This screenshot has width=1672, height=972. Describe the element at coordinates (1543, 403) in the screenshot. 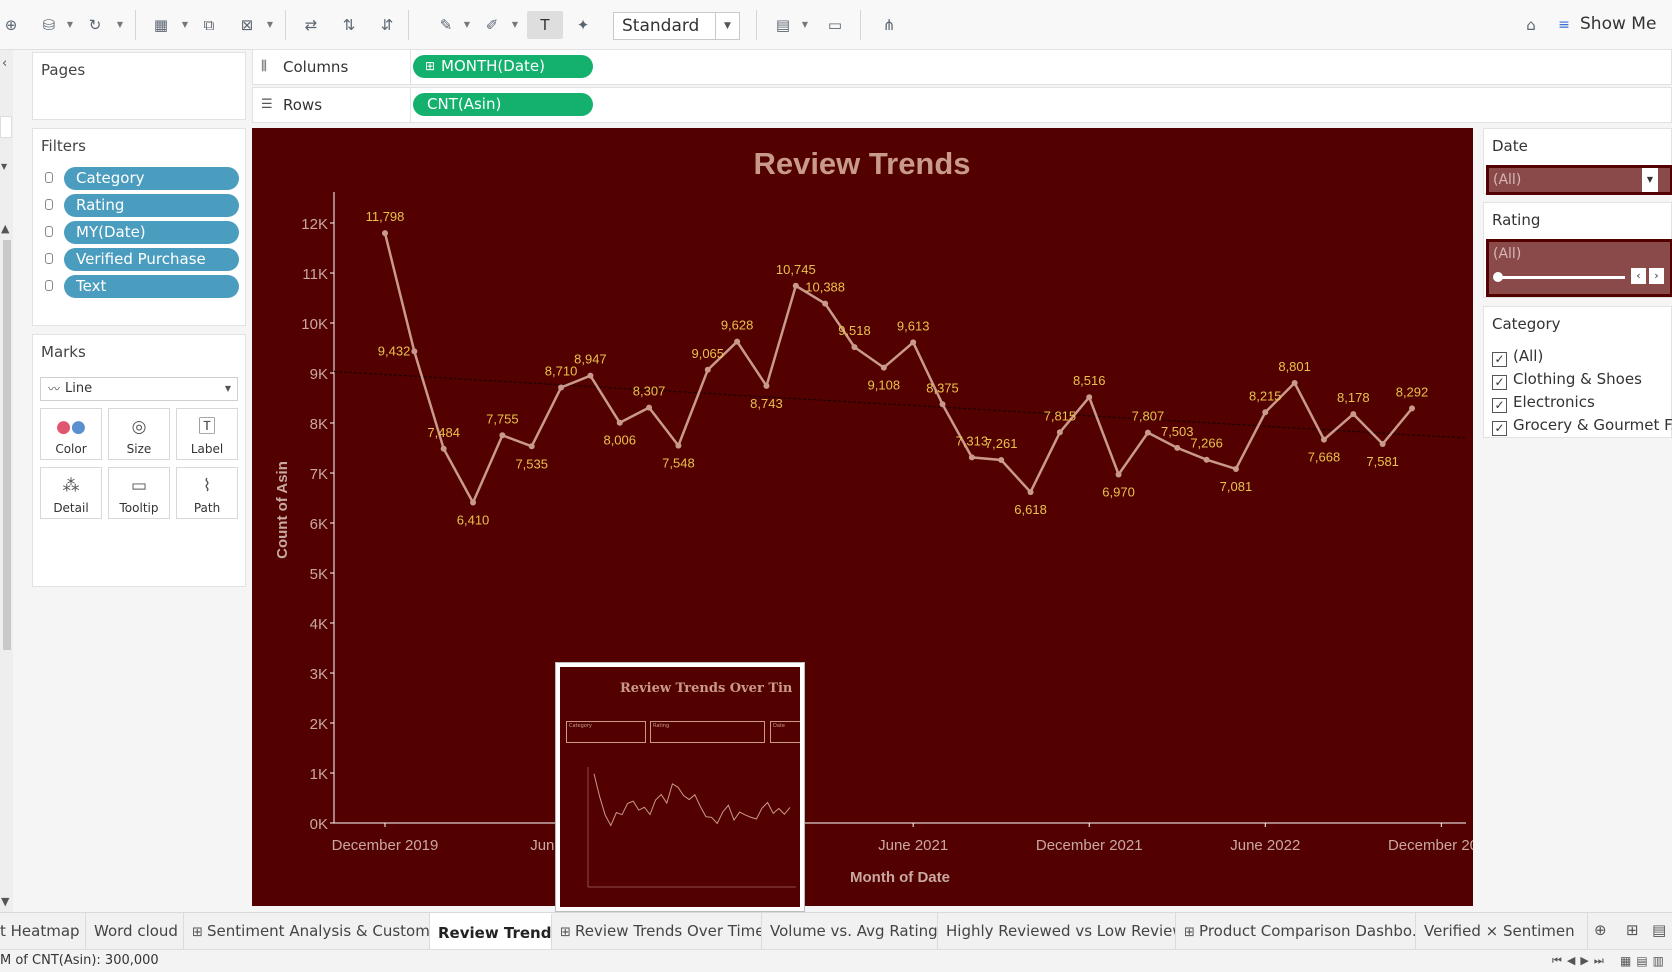

I see `category-option-electronics: ✓ Electronics` at that location.